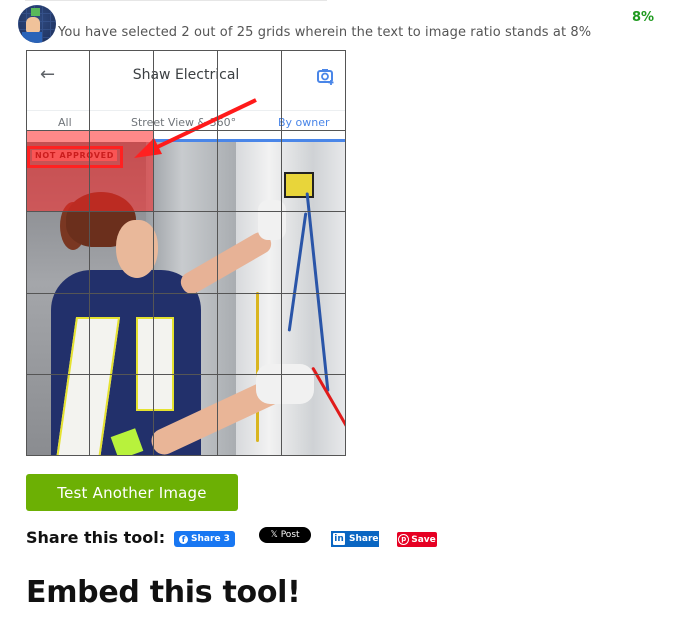 The width and height of the screenshot is (675, 626). Describe the element at coordinates (176, 0) in the screenshot. I see `top-divider` at that location.